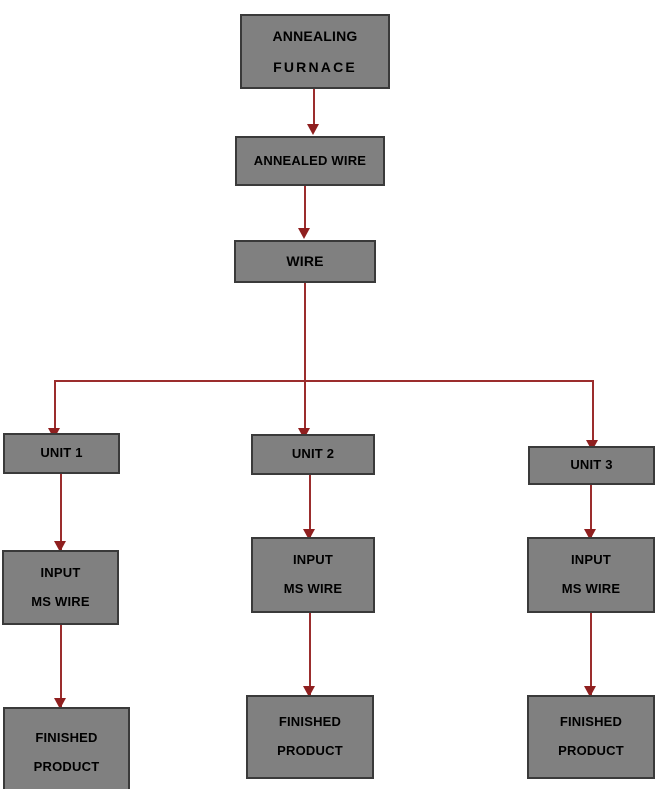  I want to click on node-unit-2: UNIT 2, so click(313, 454).